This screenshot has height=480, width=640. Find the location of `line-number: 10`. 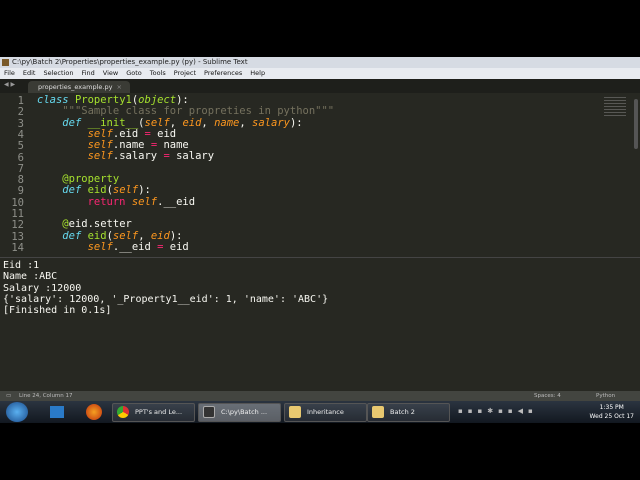

line-number: 10 is located at coordinates (17, 202).